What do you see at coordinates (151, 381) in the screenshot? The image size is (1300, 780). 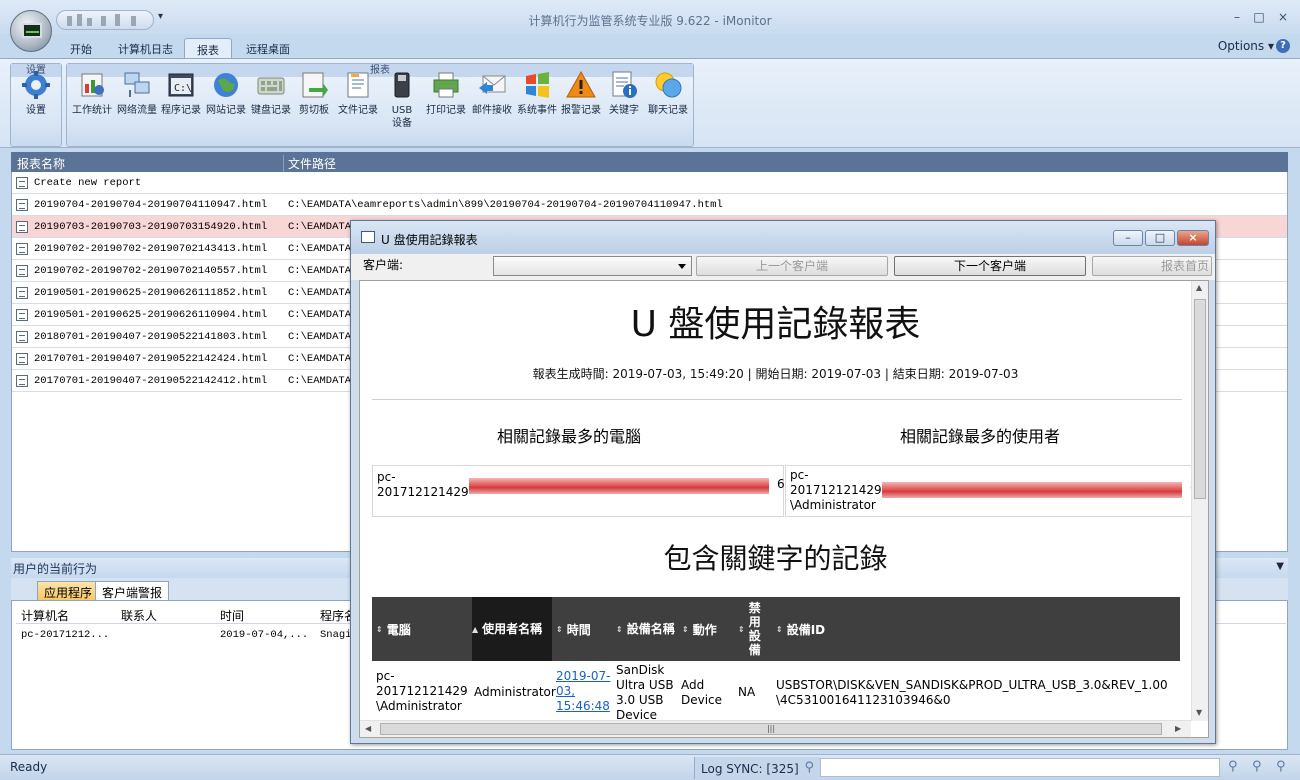 I see `report-name: 20170701-20190407-20190522142412.html` at bounding box center [151, 381].